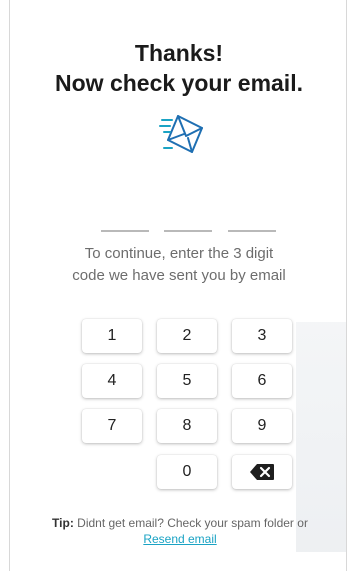  What do you see at coordinates (112, 381) in the screenshot?
I see `key-4: 4` at bounding box center [112, 381].